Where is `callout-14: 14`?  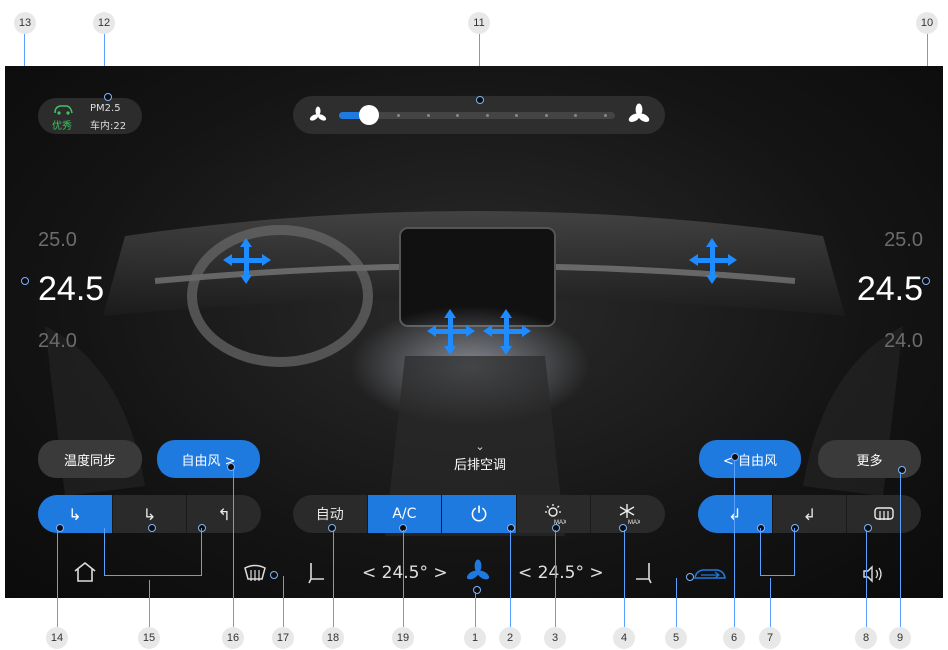
callout-14: 14 is located at coordinates (57, 638).